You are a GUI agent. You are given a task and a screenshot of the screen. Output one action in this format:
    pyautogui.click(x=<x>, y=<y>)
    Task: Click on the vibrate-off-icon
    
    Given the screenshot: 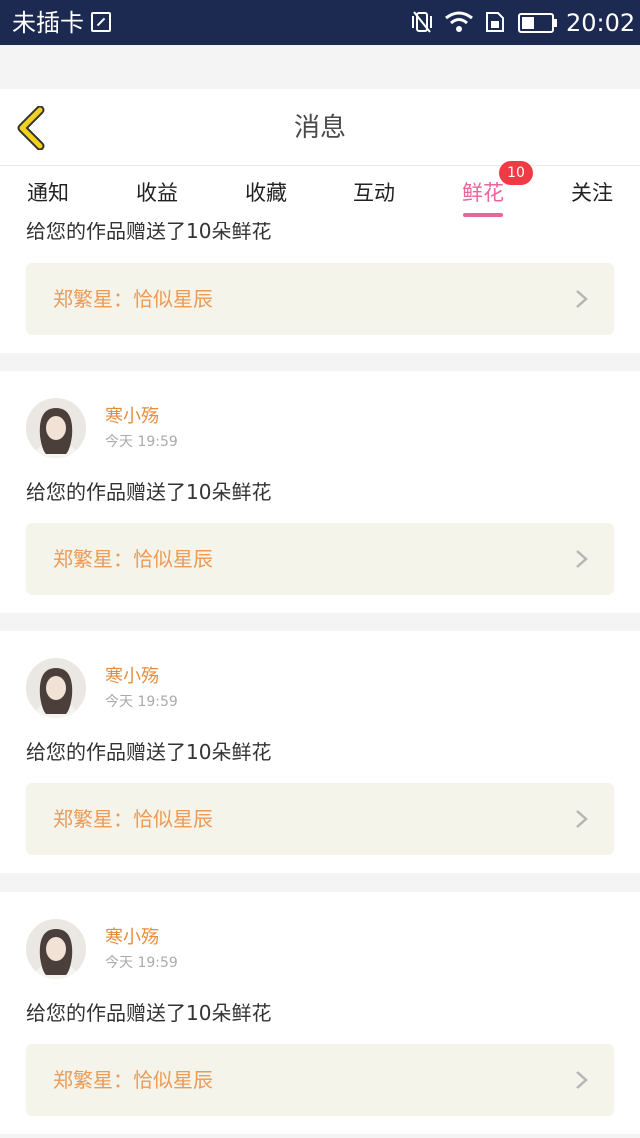 What is the action you would take?
    pyautogui.click(x=422, y=22)
    